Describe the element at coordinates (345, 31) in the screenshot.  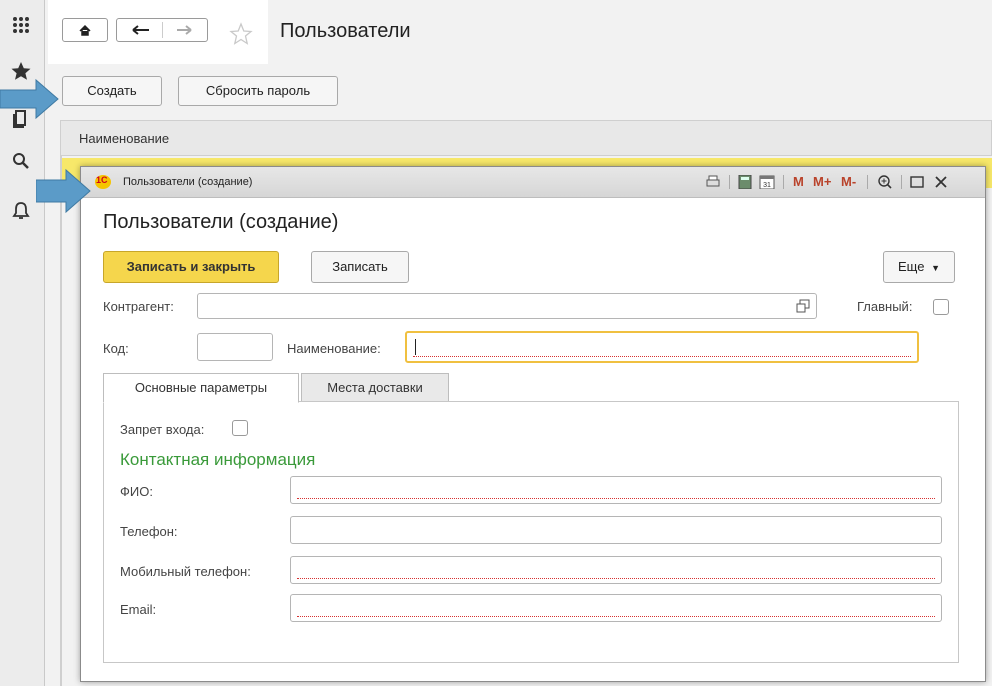
I see `page-title: Пользователи` at that location.